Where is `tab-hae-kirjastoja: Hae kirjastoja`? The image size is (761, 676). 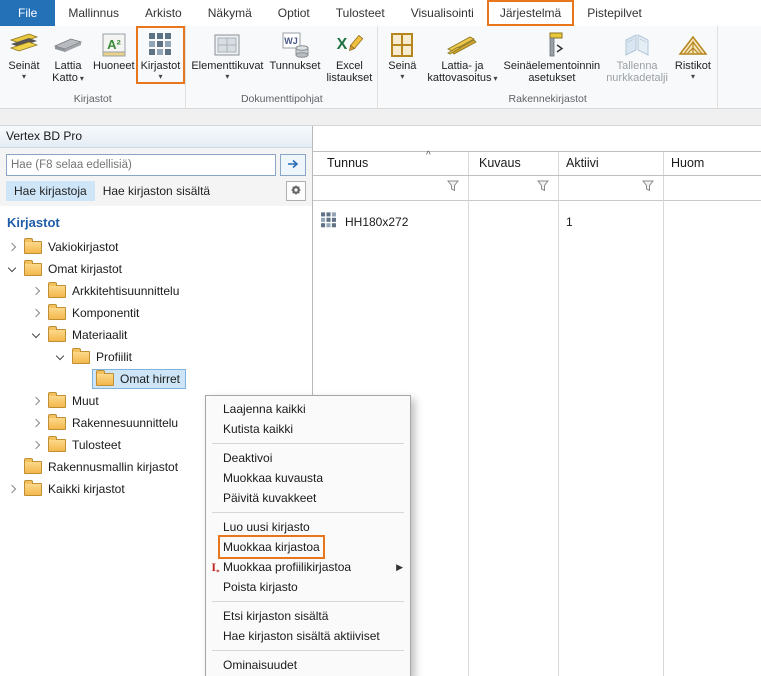 tab-hae-kirjastoja: Hae kirjastoja is located at coordinates (50, 191).